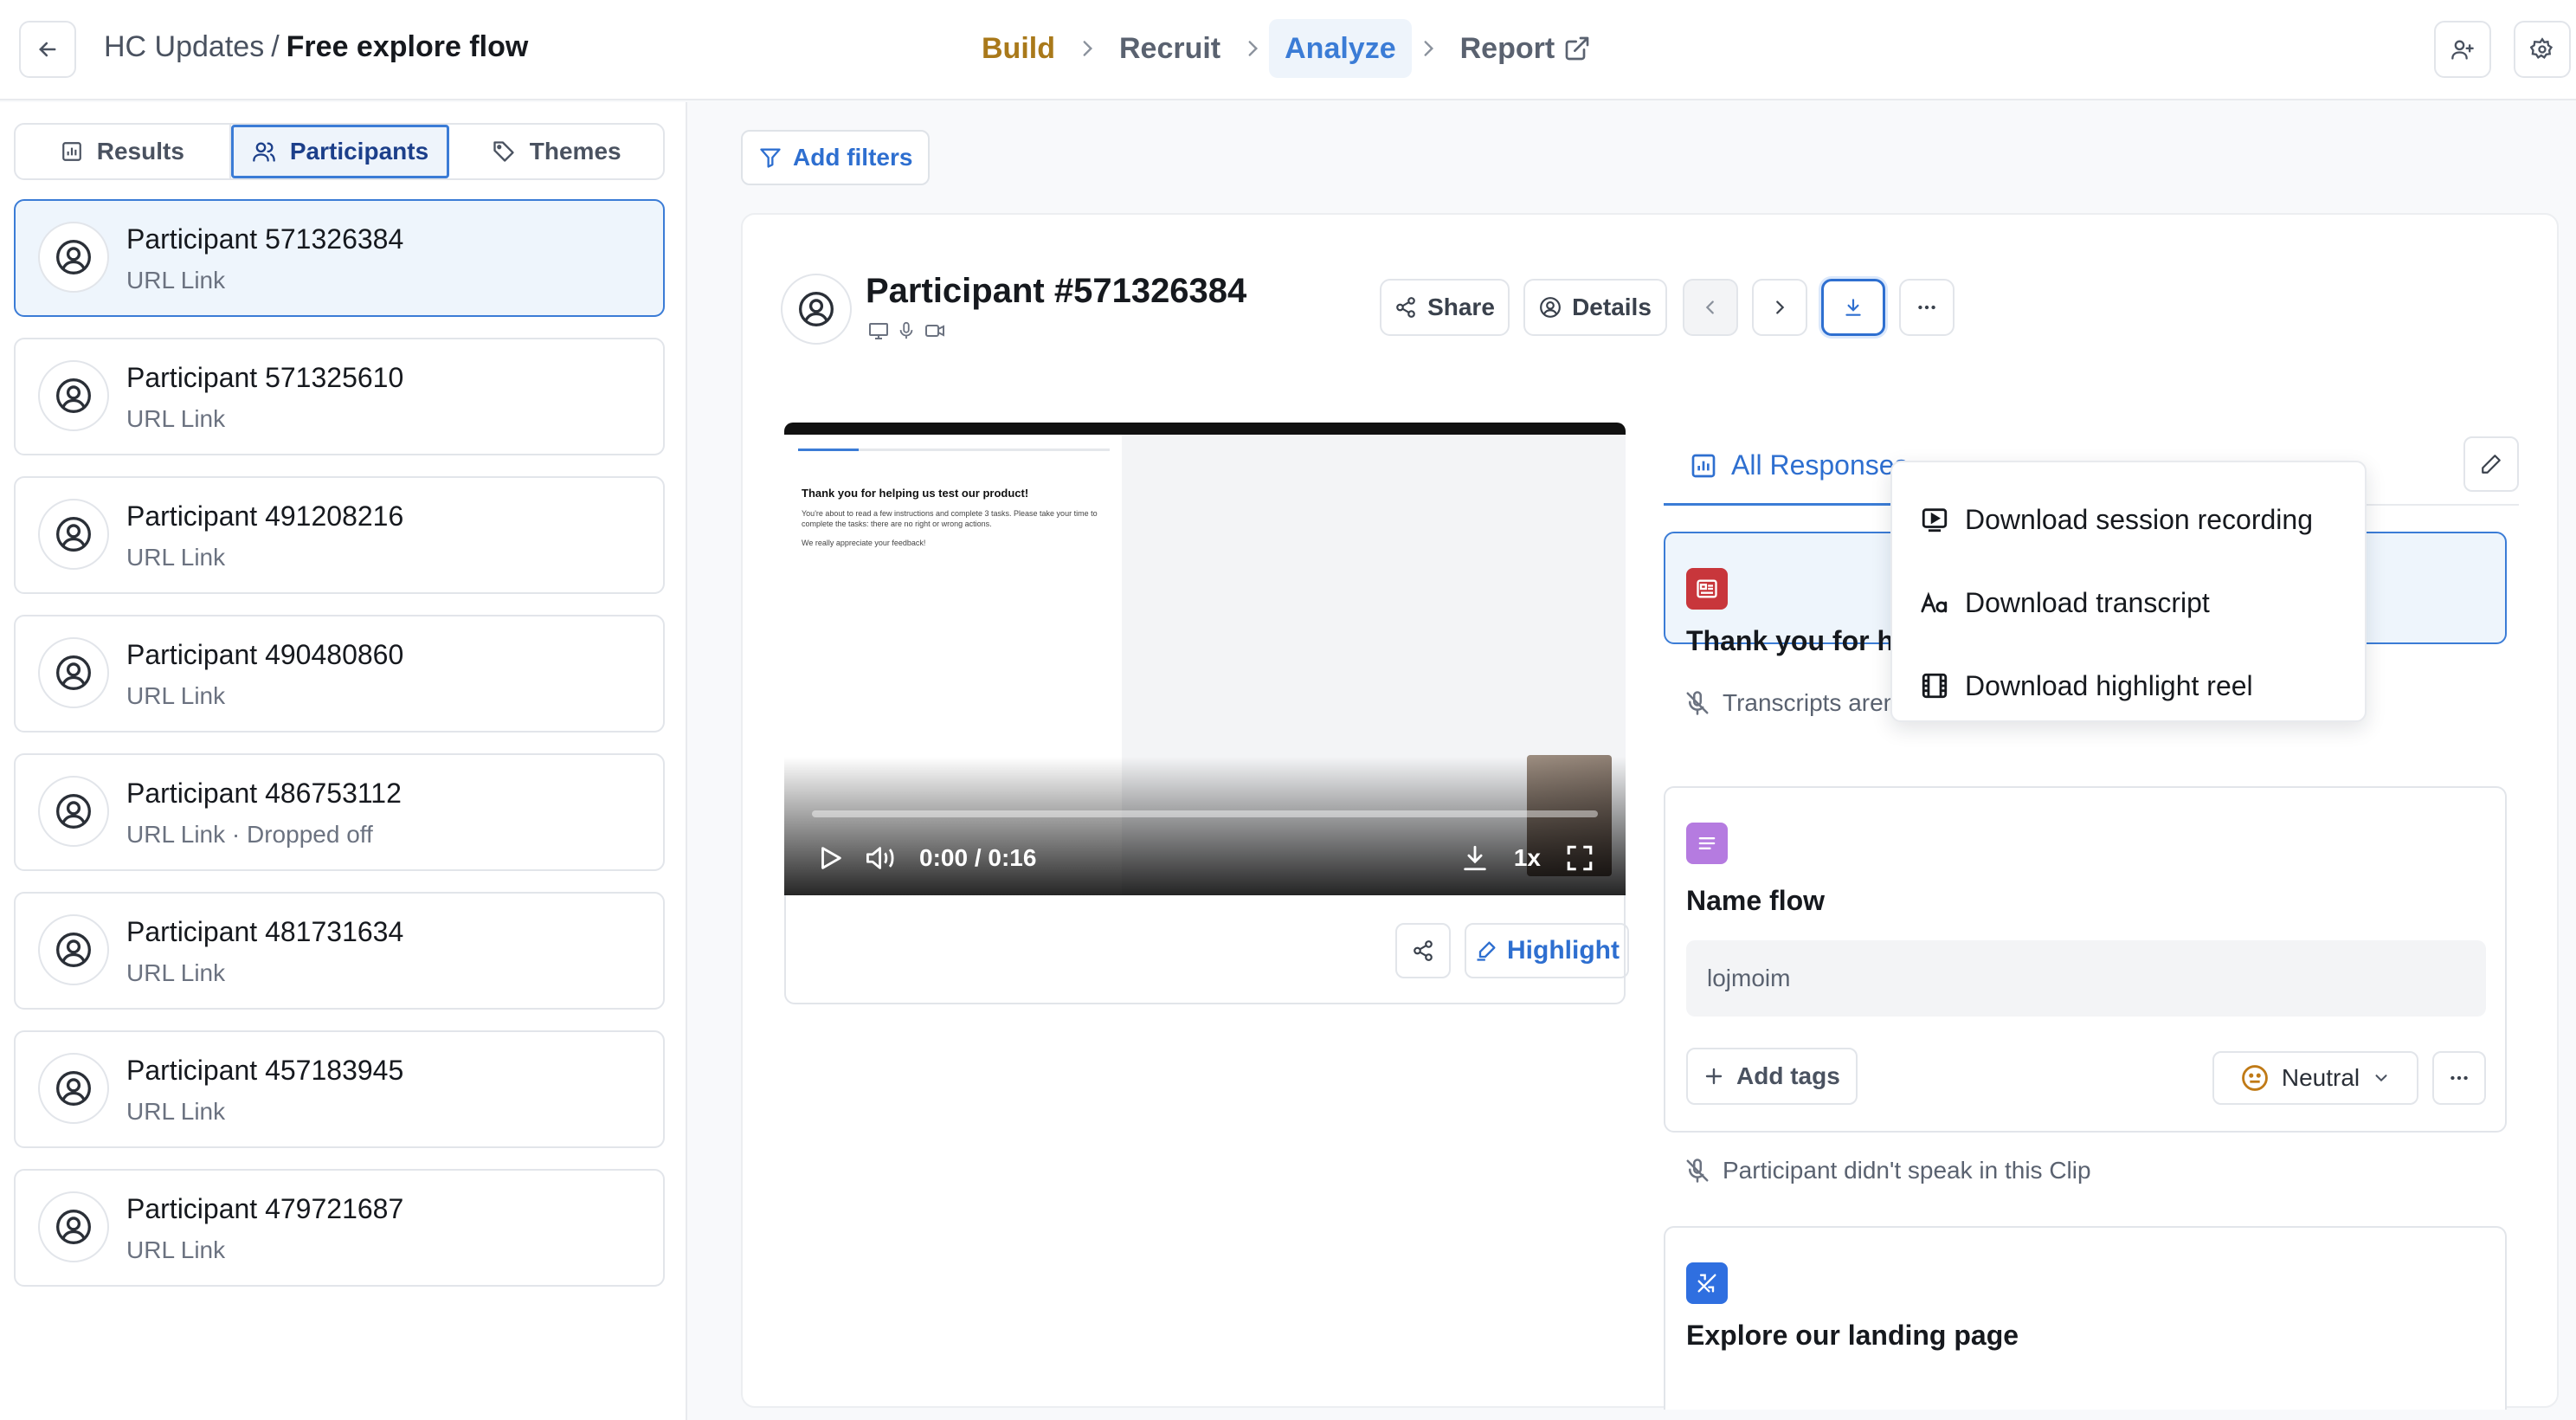  What do you see at coordinates (1907, 1170) in the screenshot?
I see `speech-note-text: Participant didn't speak in this Clip` at bounding box center [1907, 1170].